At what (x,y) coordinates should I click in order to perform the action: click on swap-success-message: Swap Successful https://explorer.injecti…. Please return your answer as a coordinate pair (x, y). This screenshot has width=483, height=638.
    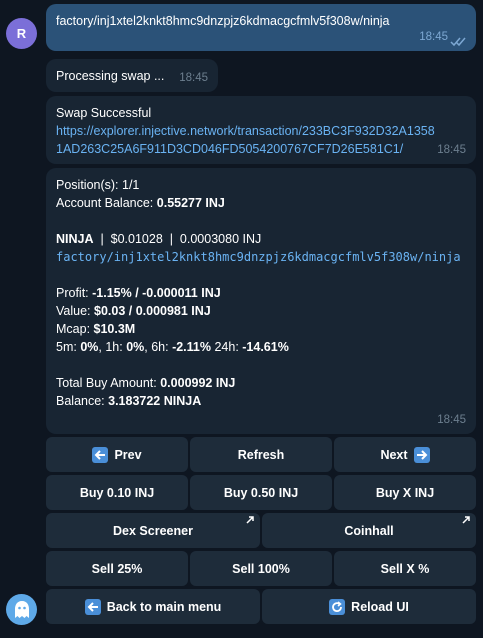
    Looking at the image, I should click on (261, 130).